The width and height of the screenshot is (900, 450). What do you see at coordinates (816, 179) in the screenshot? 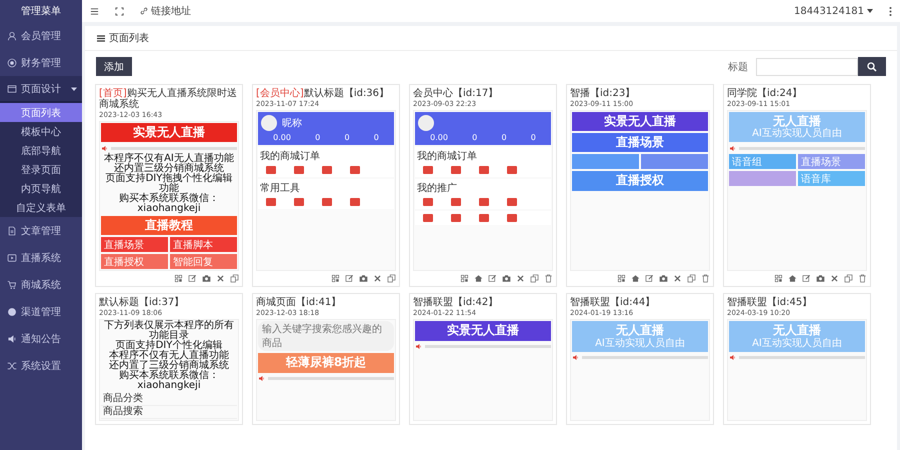
I see `tile-text: 语音库` at bounding box center [816, 179].